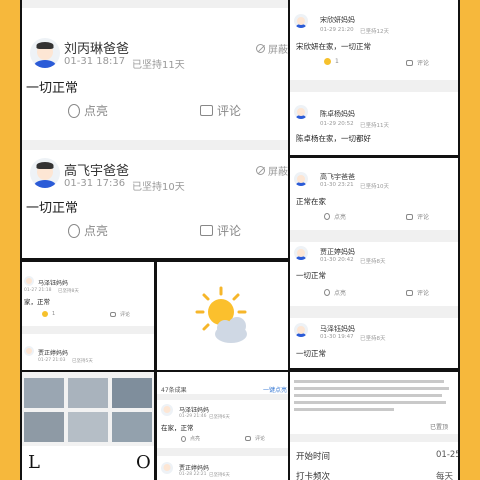  What do you see at coordinates (337, 114) in the screenshot?
I see `post-author: 陈卓杨妈妈` at bounding box center [337, 114].